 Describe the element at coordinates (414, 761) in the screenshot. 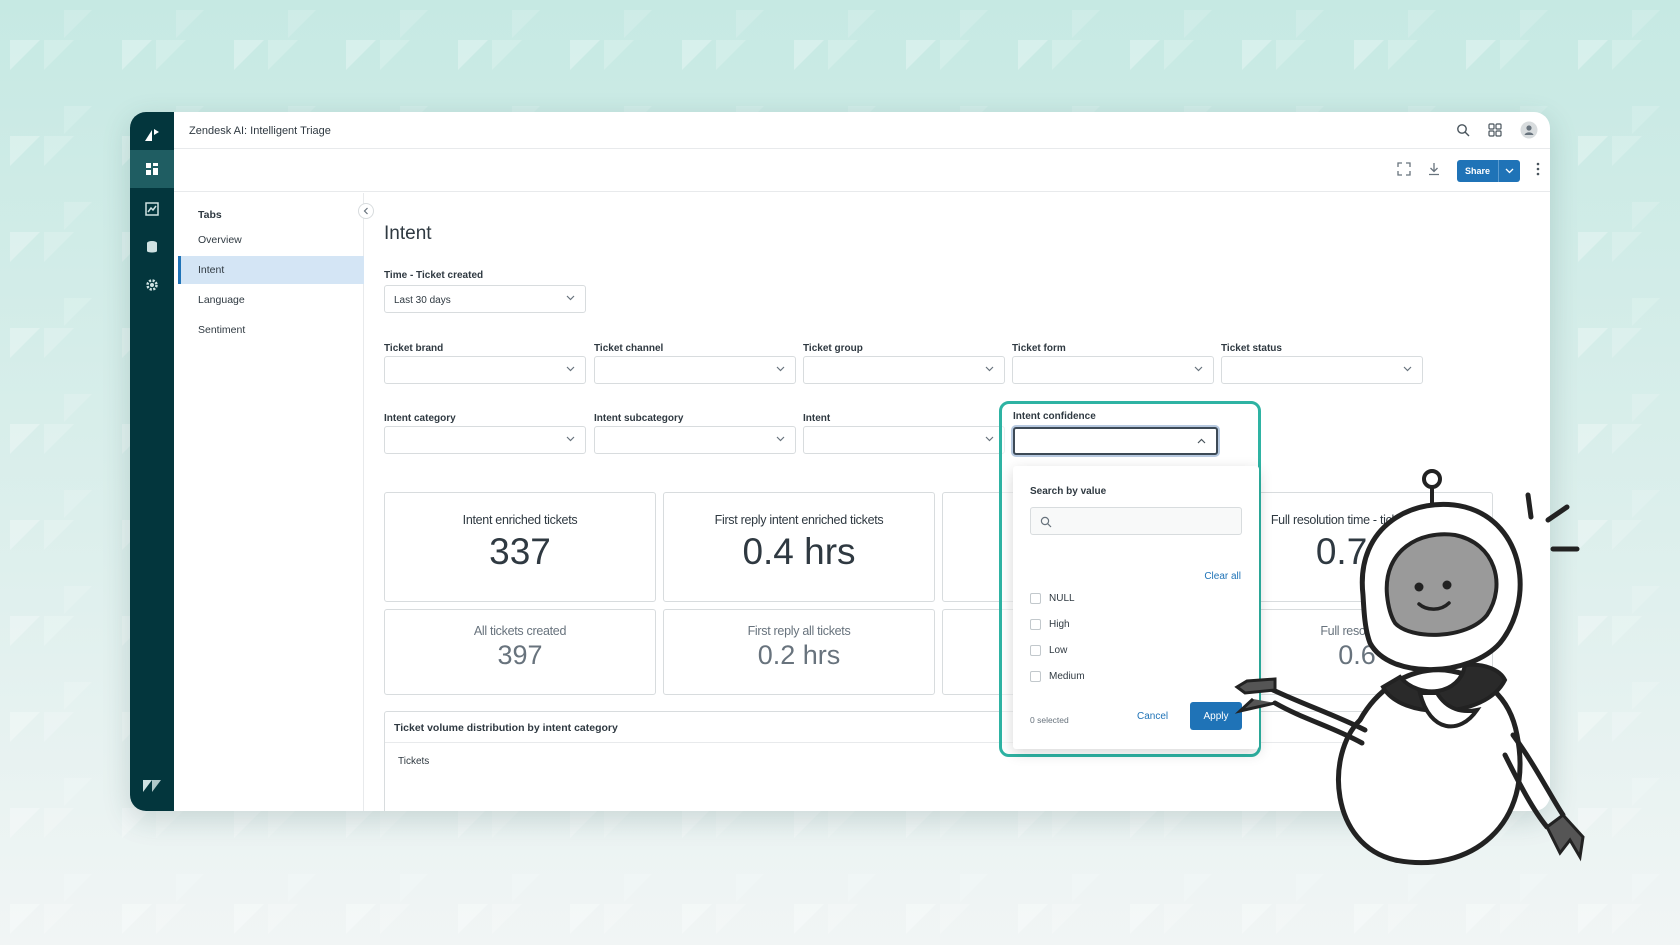

I see `distribution-axis-label: Tickets` at that location.